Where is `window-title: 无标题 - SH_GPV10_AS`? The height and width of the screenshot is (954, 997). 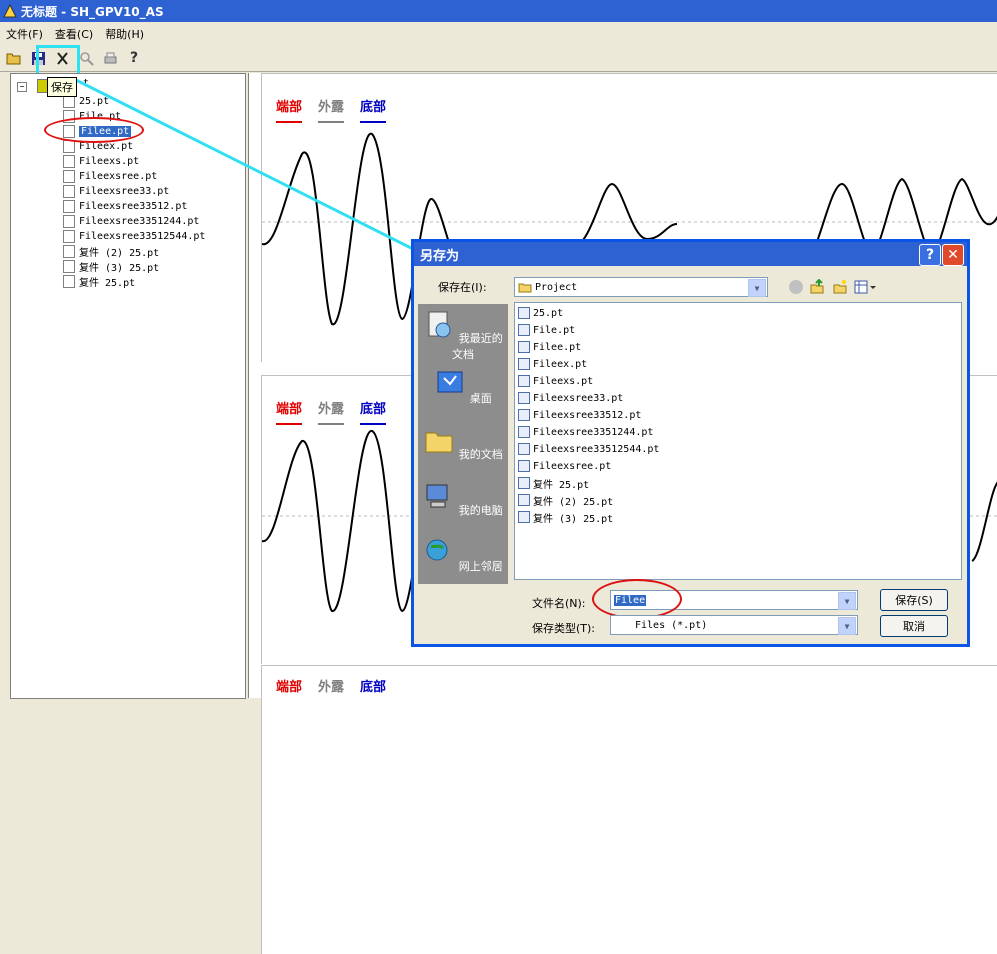 window-title: 无标题 - SH_GPV10_AS is located at coordinates (92, 11).